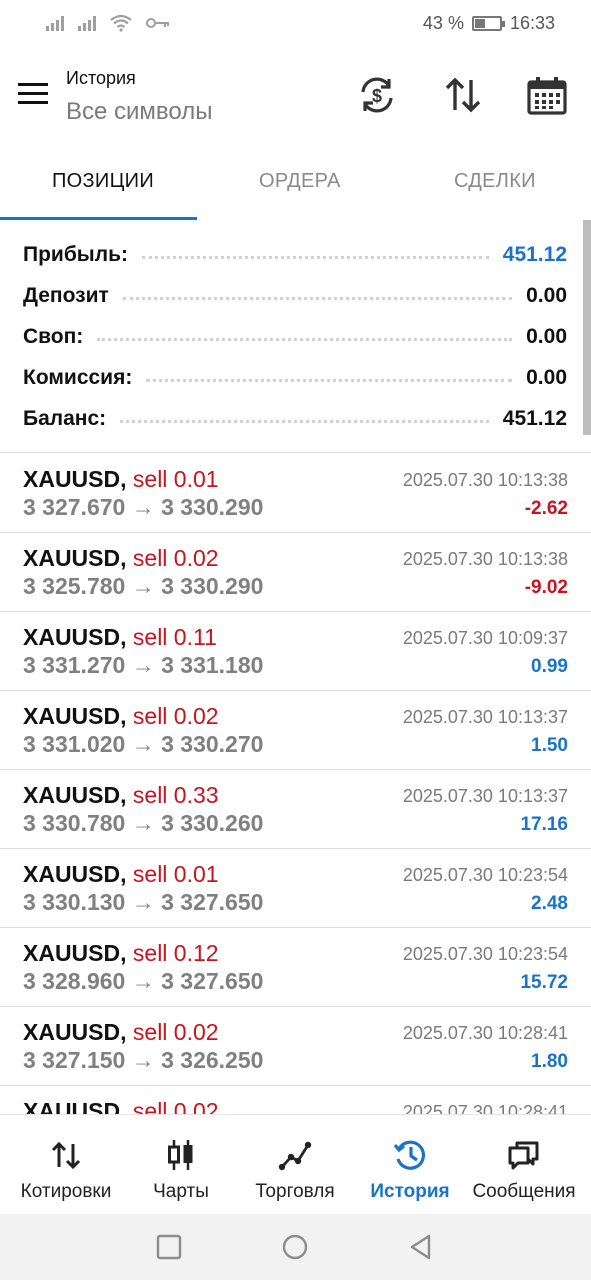 The width and height of the screenshot is (591, 1280). I want to click on back-icon, so click(421, 1247).